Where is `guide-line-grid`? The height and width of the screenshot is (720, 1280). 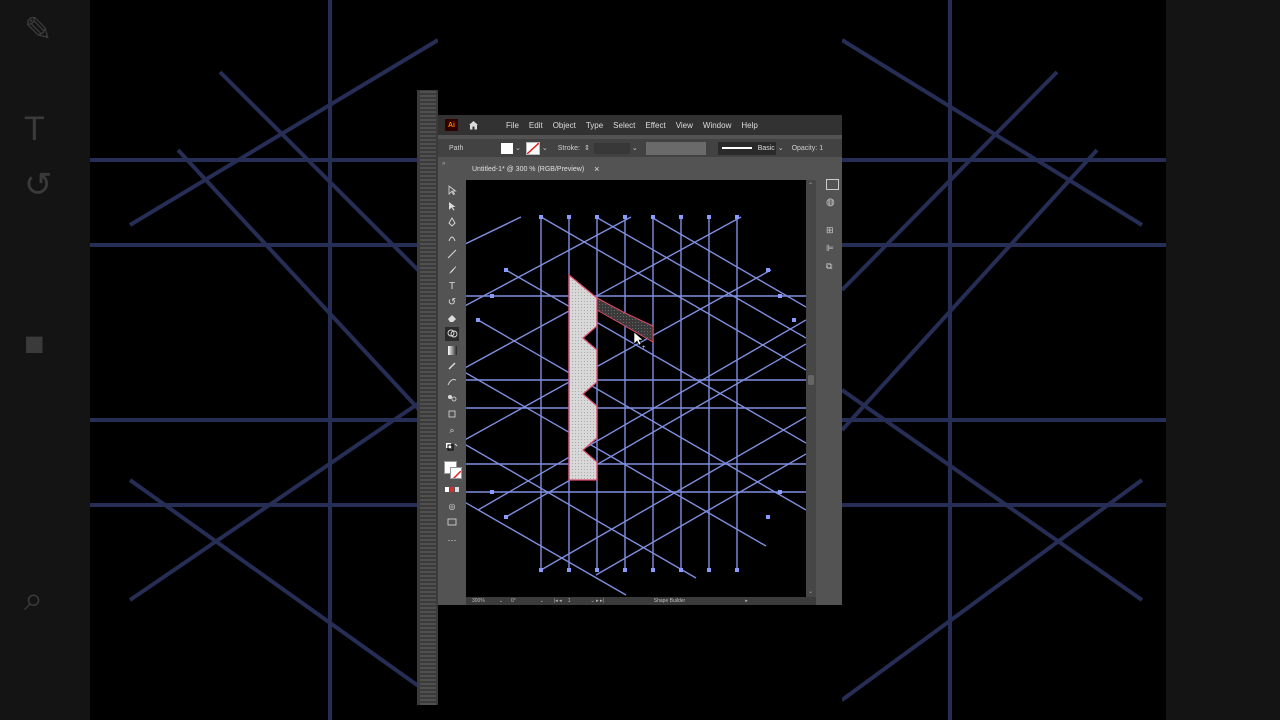 guide-line-grid is located at coordinates (636, 406).